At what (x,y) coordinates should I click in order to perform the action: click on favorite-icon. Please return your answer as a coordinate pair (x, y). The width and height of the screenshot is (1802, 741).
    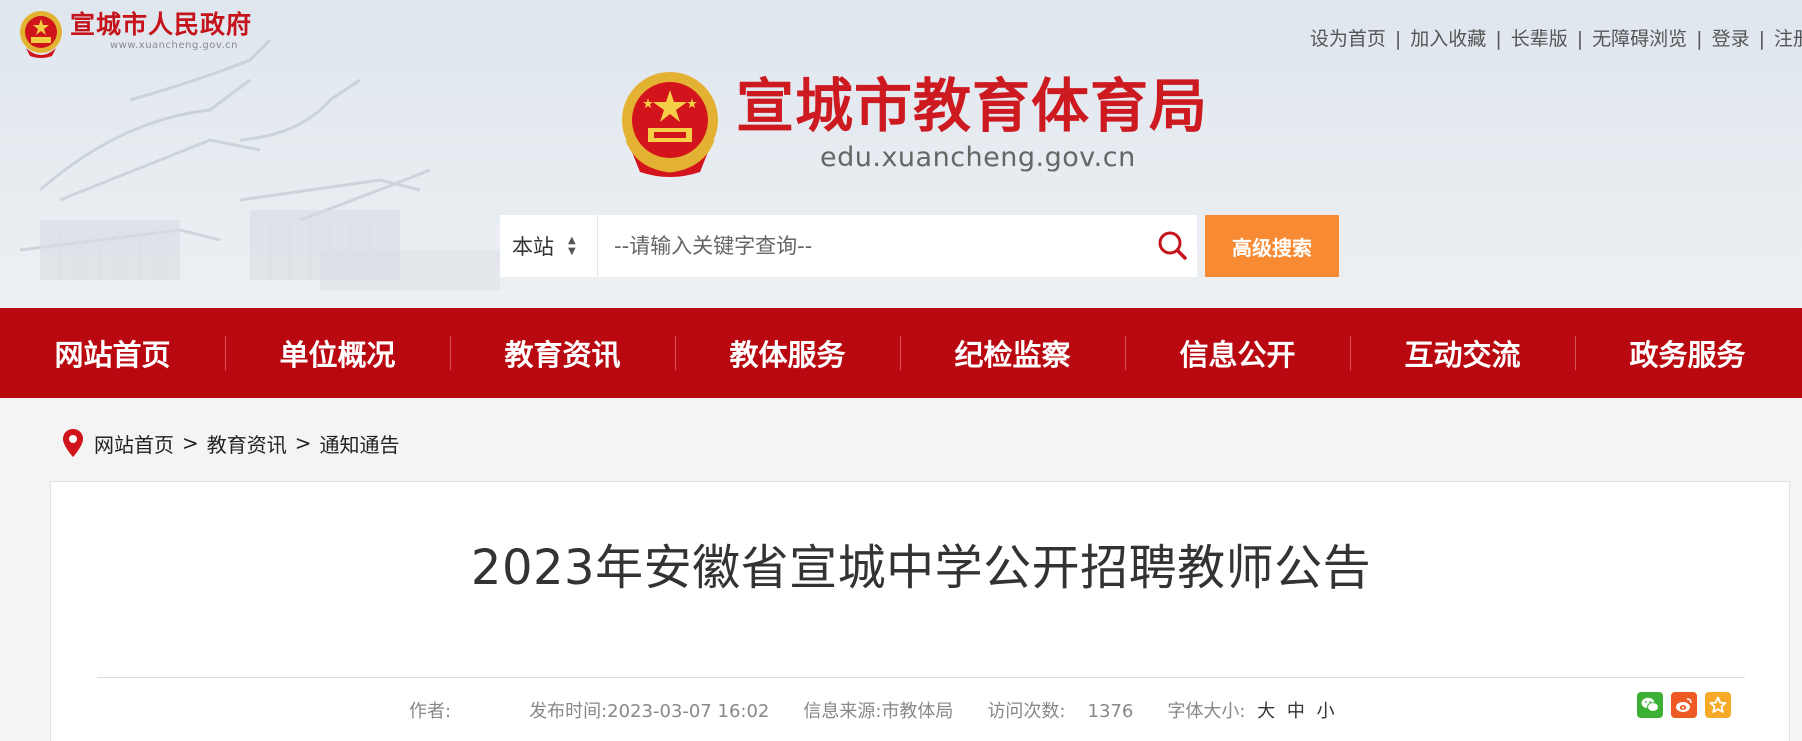
    Looking at the image, I should click on (1718, 705).